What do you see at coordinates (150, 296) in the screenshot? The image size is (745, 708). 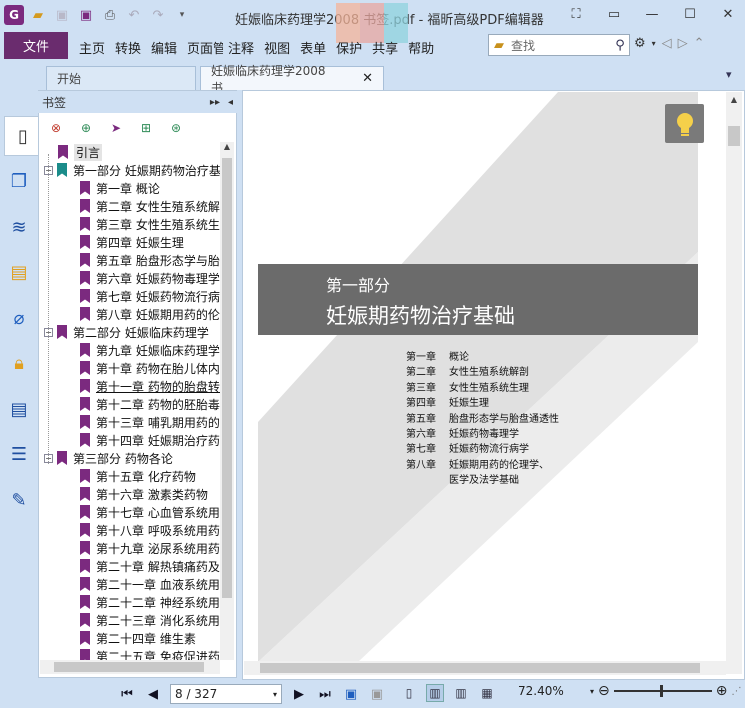 I see `bookmark-item: 第七章 妊娠药物流行病学` at bounding box center [150, 296].